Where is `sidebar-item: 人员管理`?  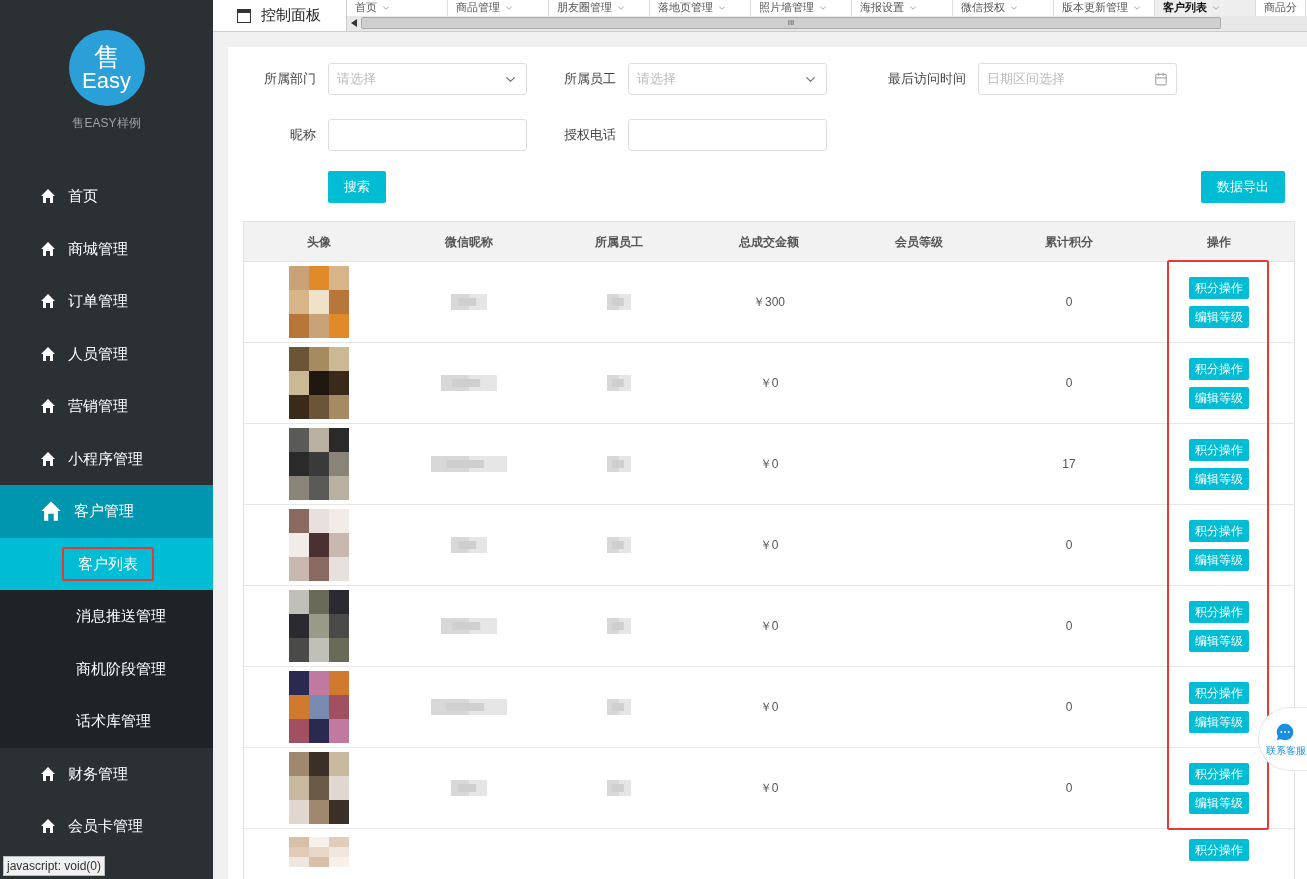 sidebar-item: 人员管理 is located at coordinates (106, 353).